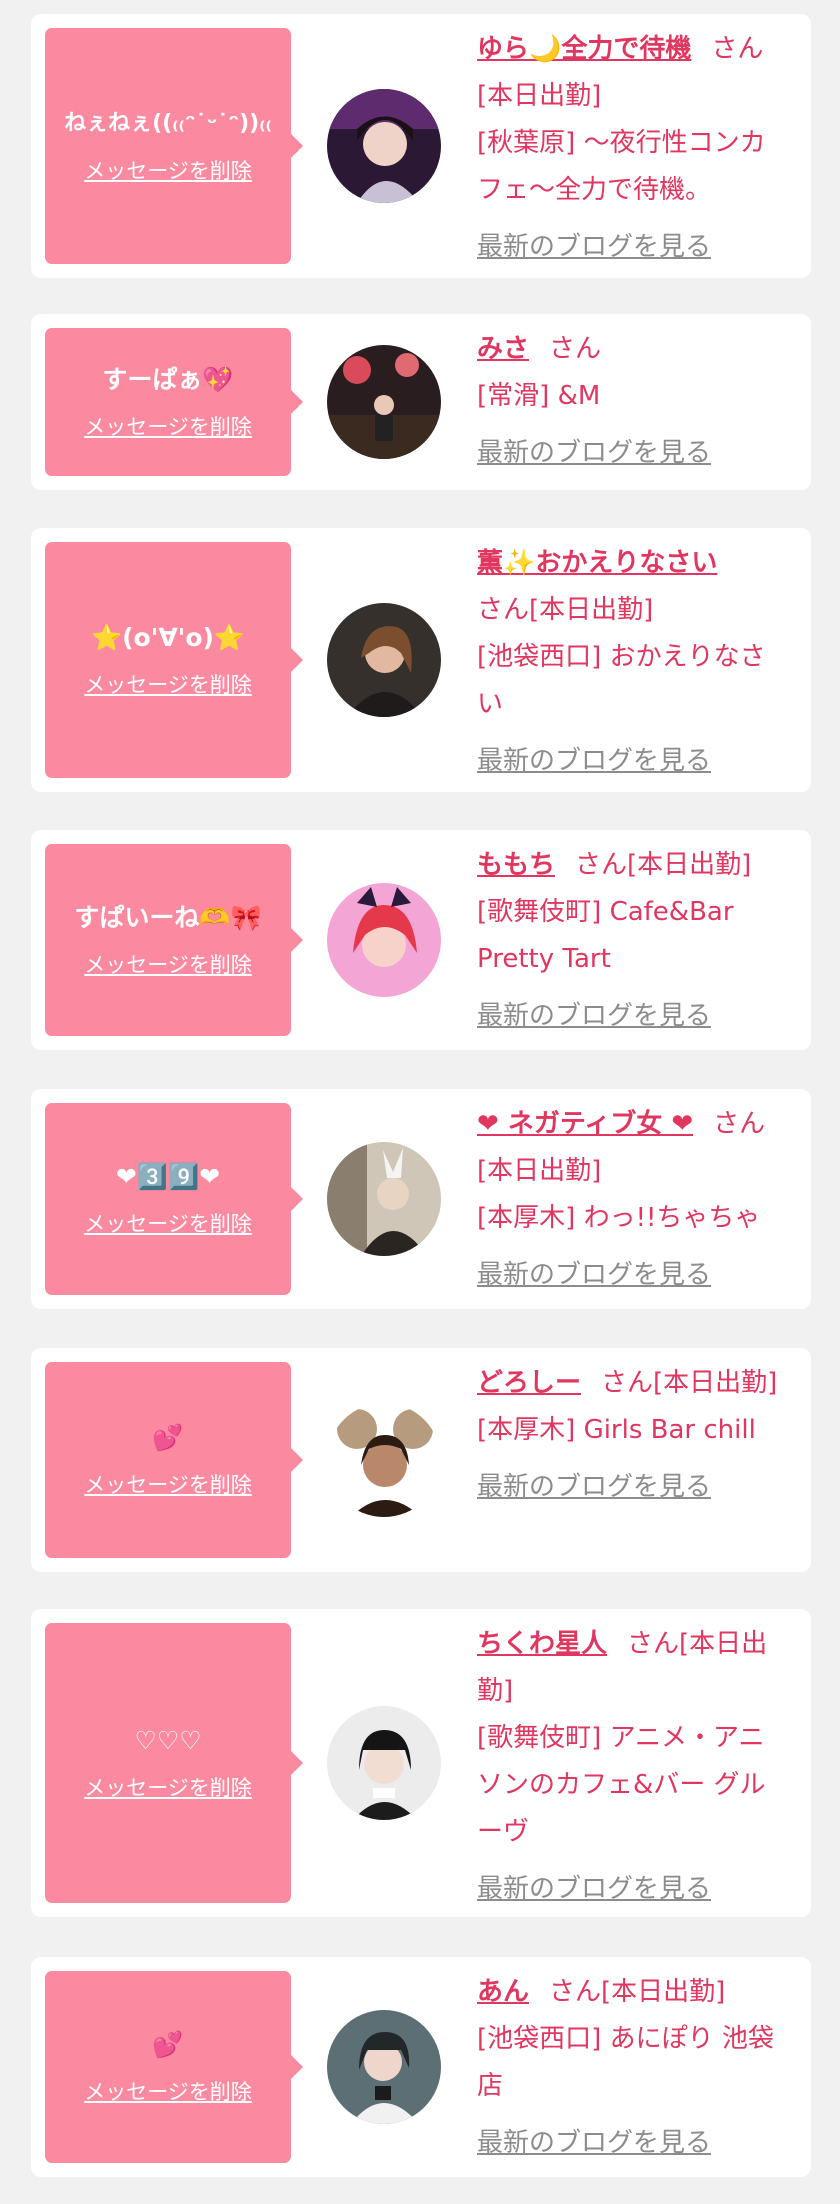 The width and height of the screenshot is (840, 2204). What do you see at coordinates (174, 1763) in the screenshot?
I see `message-bubble: ♡♡♡ メッセージを削除` at bounding box center [174, 1763].